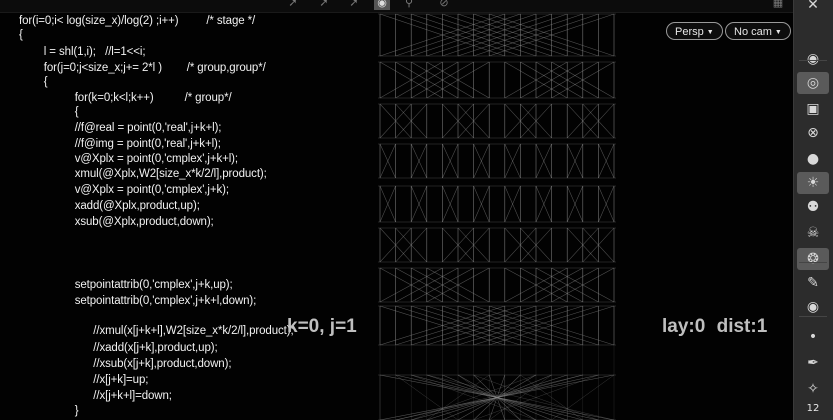 The width and height of the screenshot is (833, 420). I want to click on paint-icon: ✎, so click(813, 283).